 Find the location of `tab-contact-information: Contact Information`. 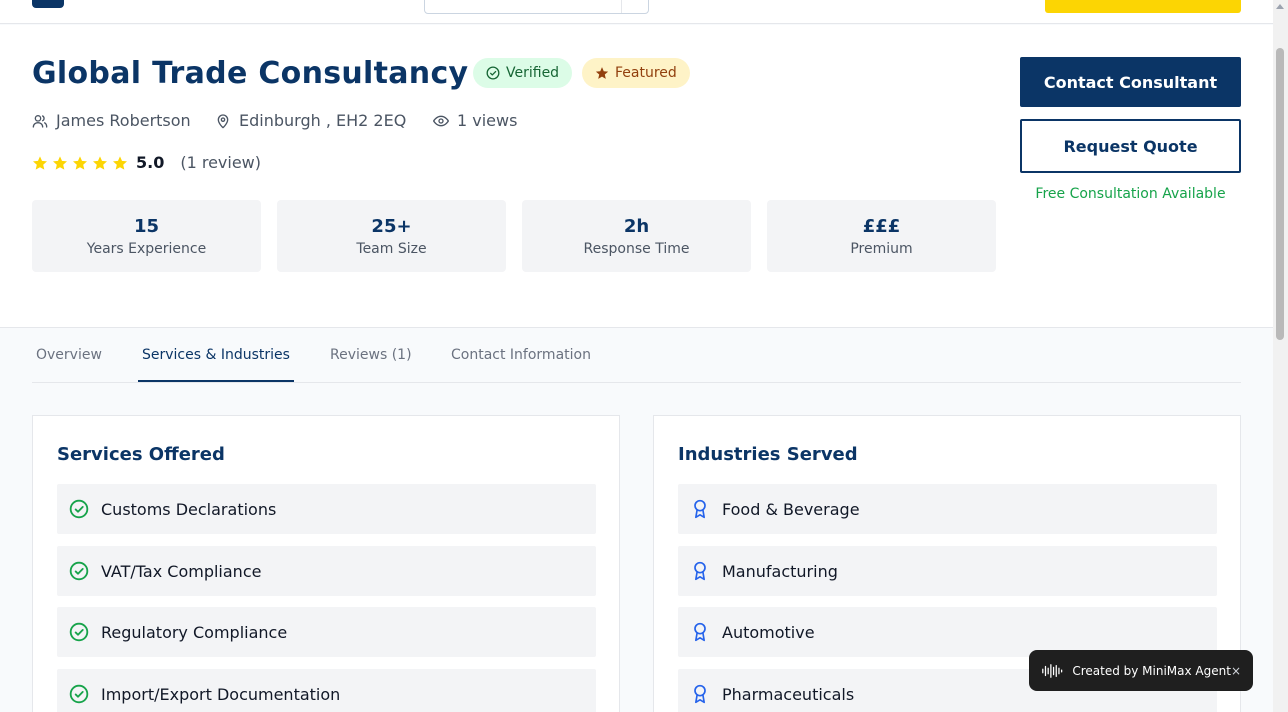

tab-contact-information: Contact Information is located at coordinates (521, 355).